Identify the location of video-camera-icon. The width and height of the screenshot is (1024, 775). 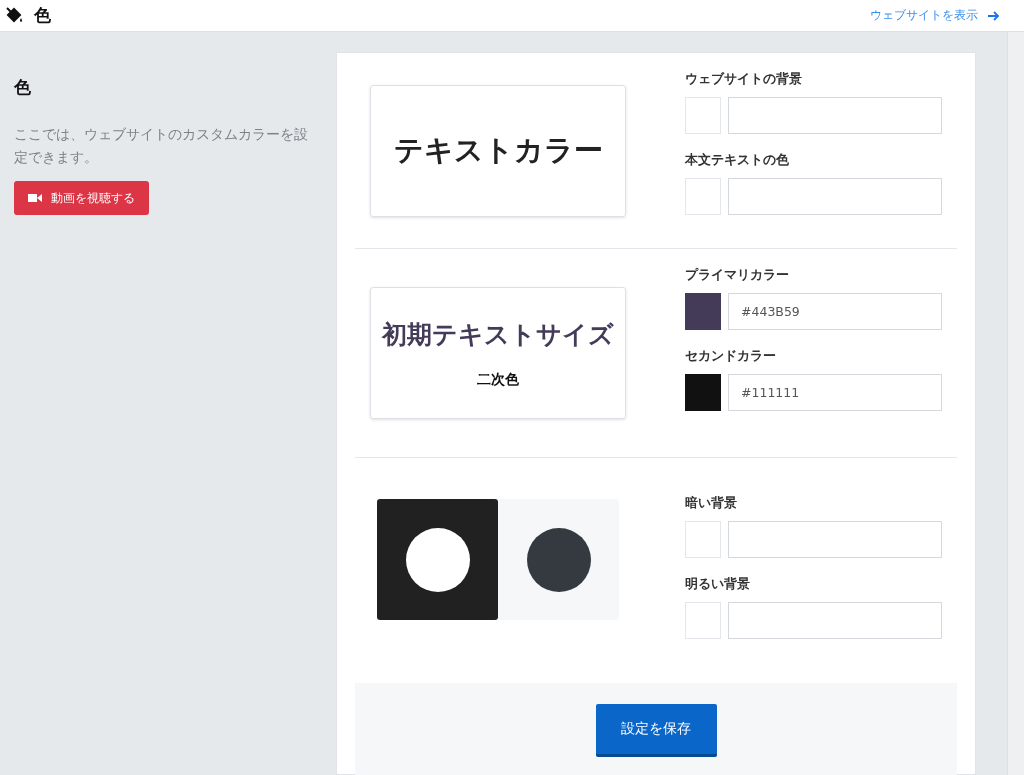
(35, 198).